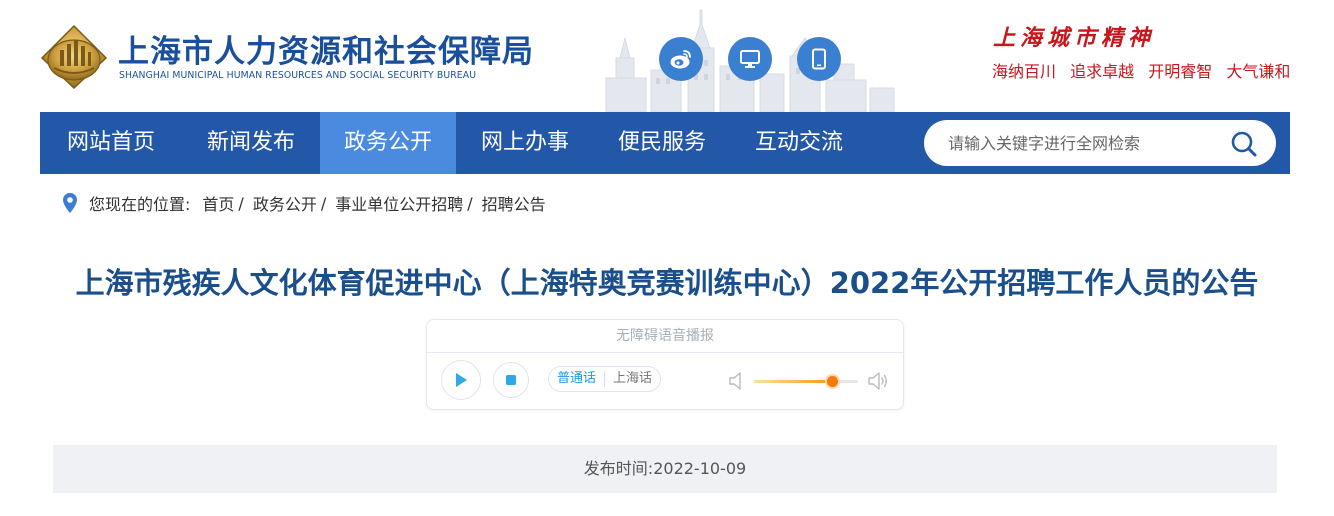  I want to click on nav-item-gov-affairs: 政务公开, so click(388, 143).